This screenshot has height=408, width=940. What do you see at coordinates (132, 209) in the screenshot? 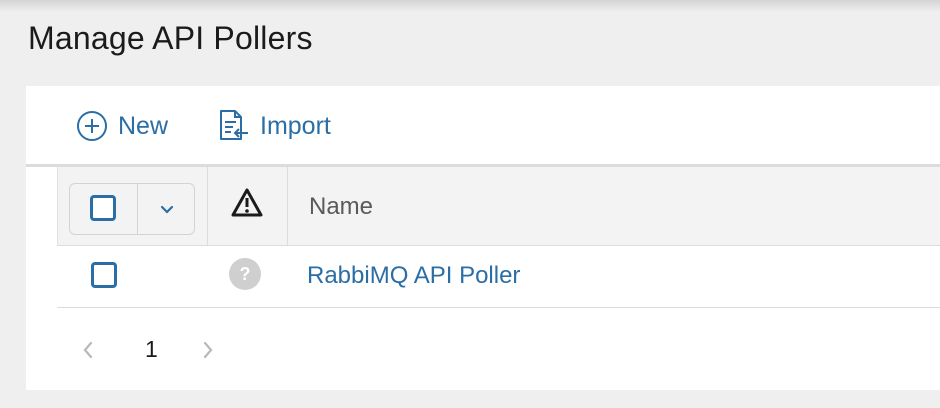
I see `select-all-group` at bounding box center [132, 209].